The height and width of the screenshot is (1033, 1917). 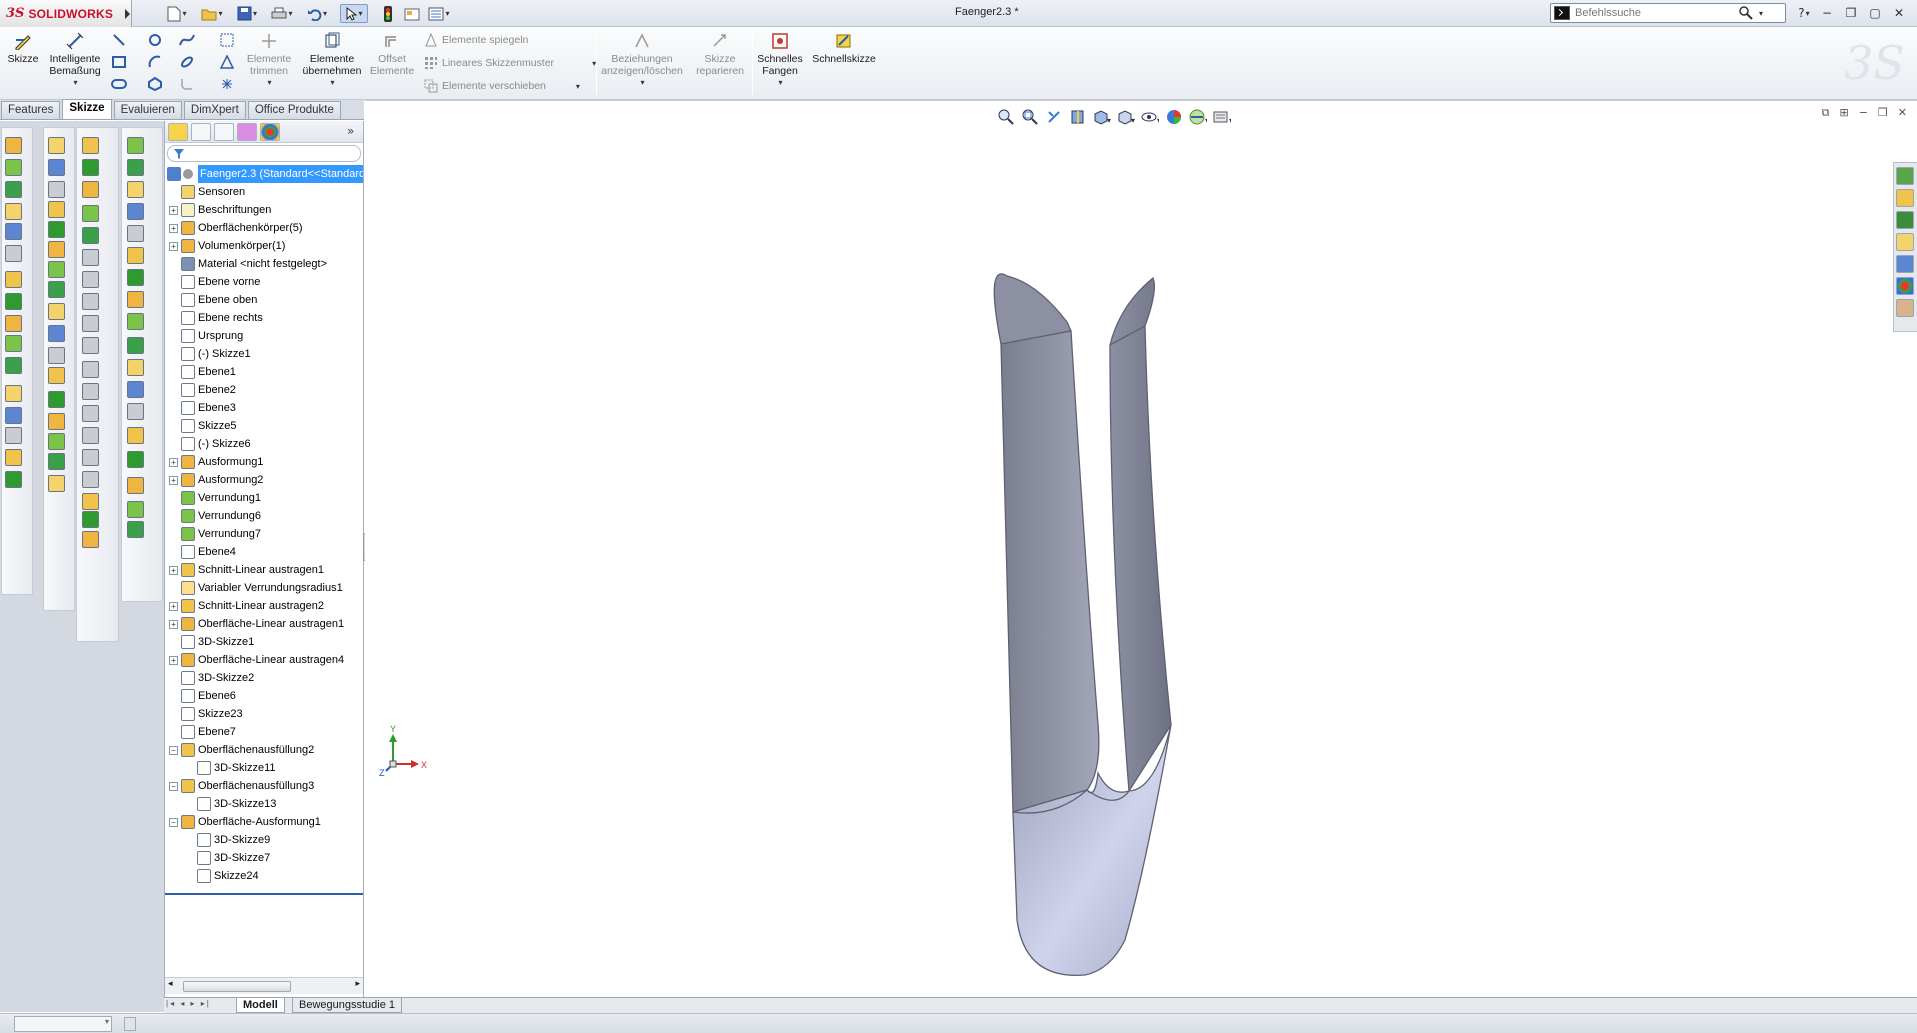 I want to click on tree-item: − Oberflächenausfüllung3, so click(x=264, y=786).